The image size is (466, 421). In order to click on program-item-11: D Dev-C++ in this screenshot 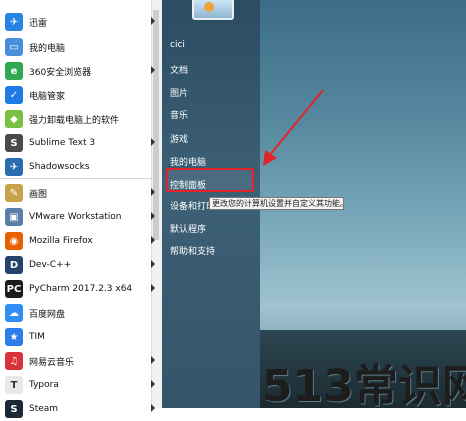, I will do `click(80, 265)`.